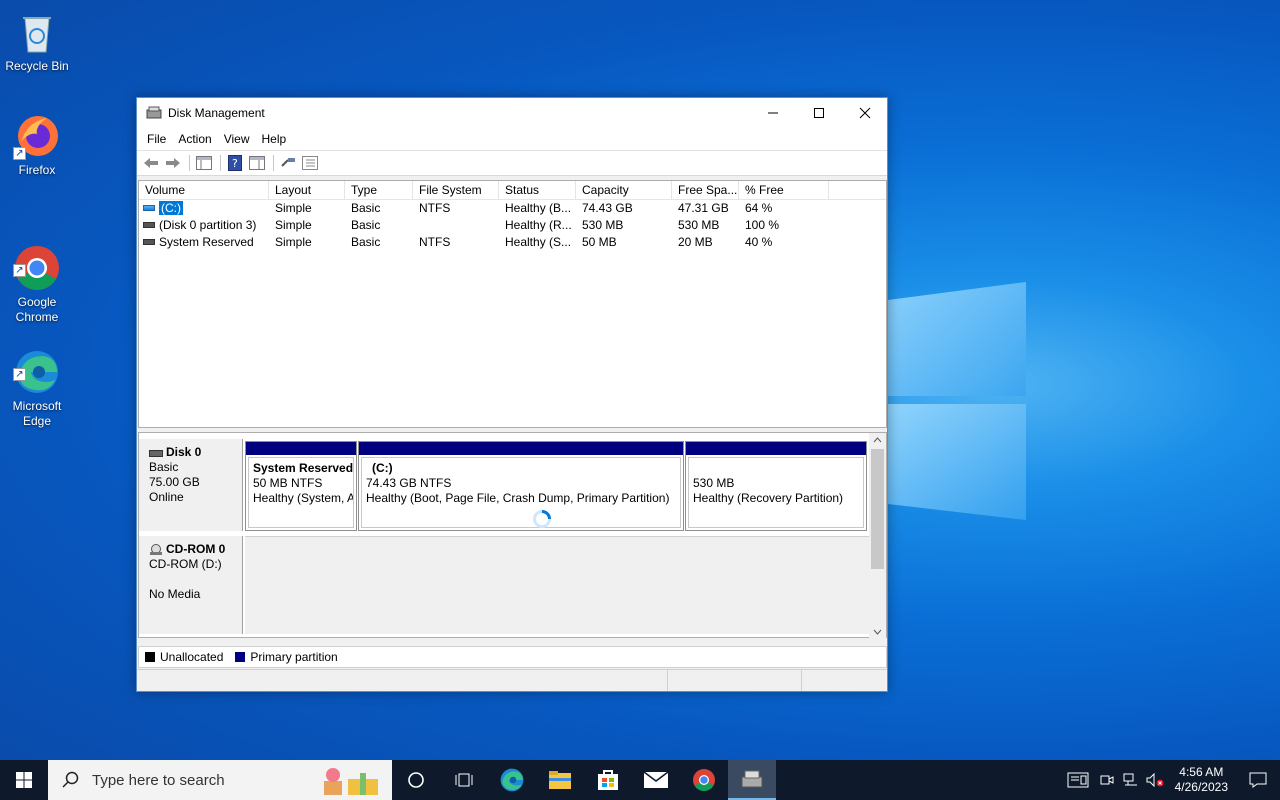 Image resolution: width=1280 pixels, height=800 pixels. Describe the element at coordinates (537, 190) in the screenshot. I see `column-status: Status` at that location.